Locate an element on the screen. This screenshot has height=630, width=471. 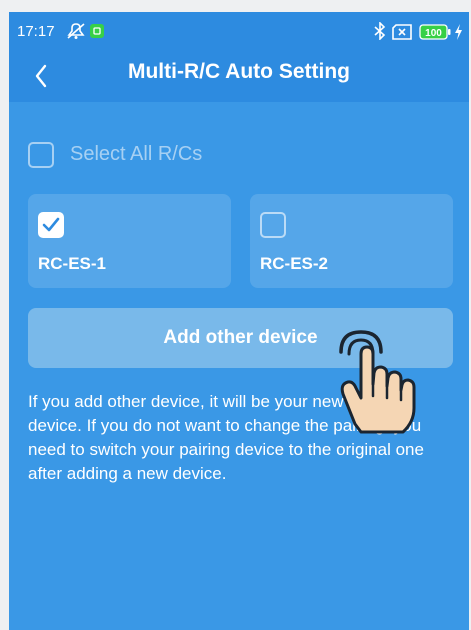
header-bar: Multi-R/C Auto Setting is located at coordinates (239, 77).